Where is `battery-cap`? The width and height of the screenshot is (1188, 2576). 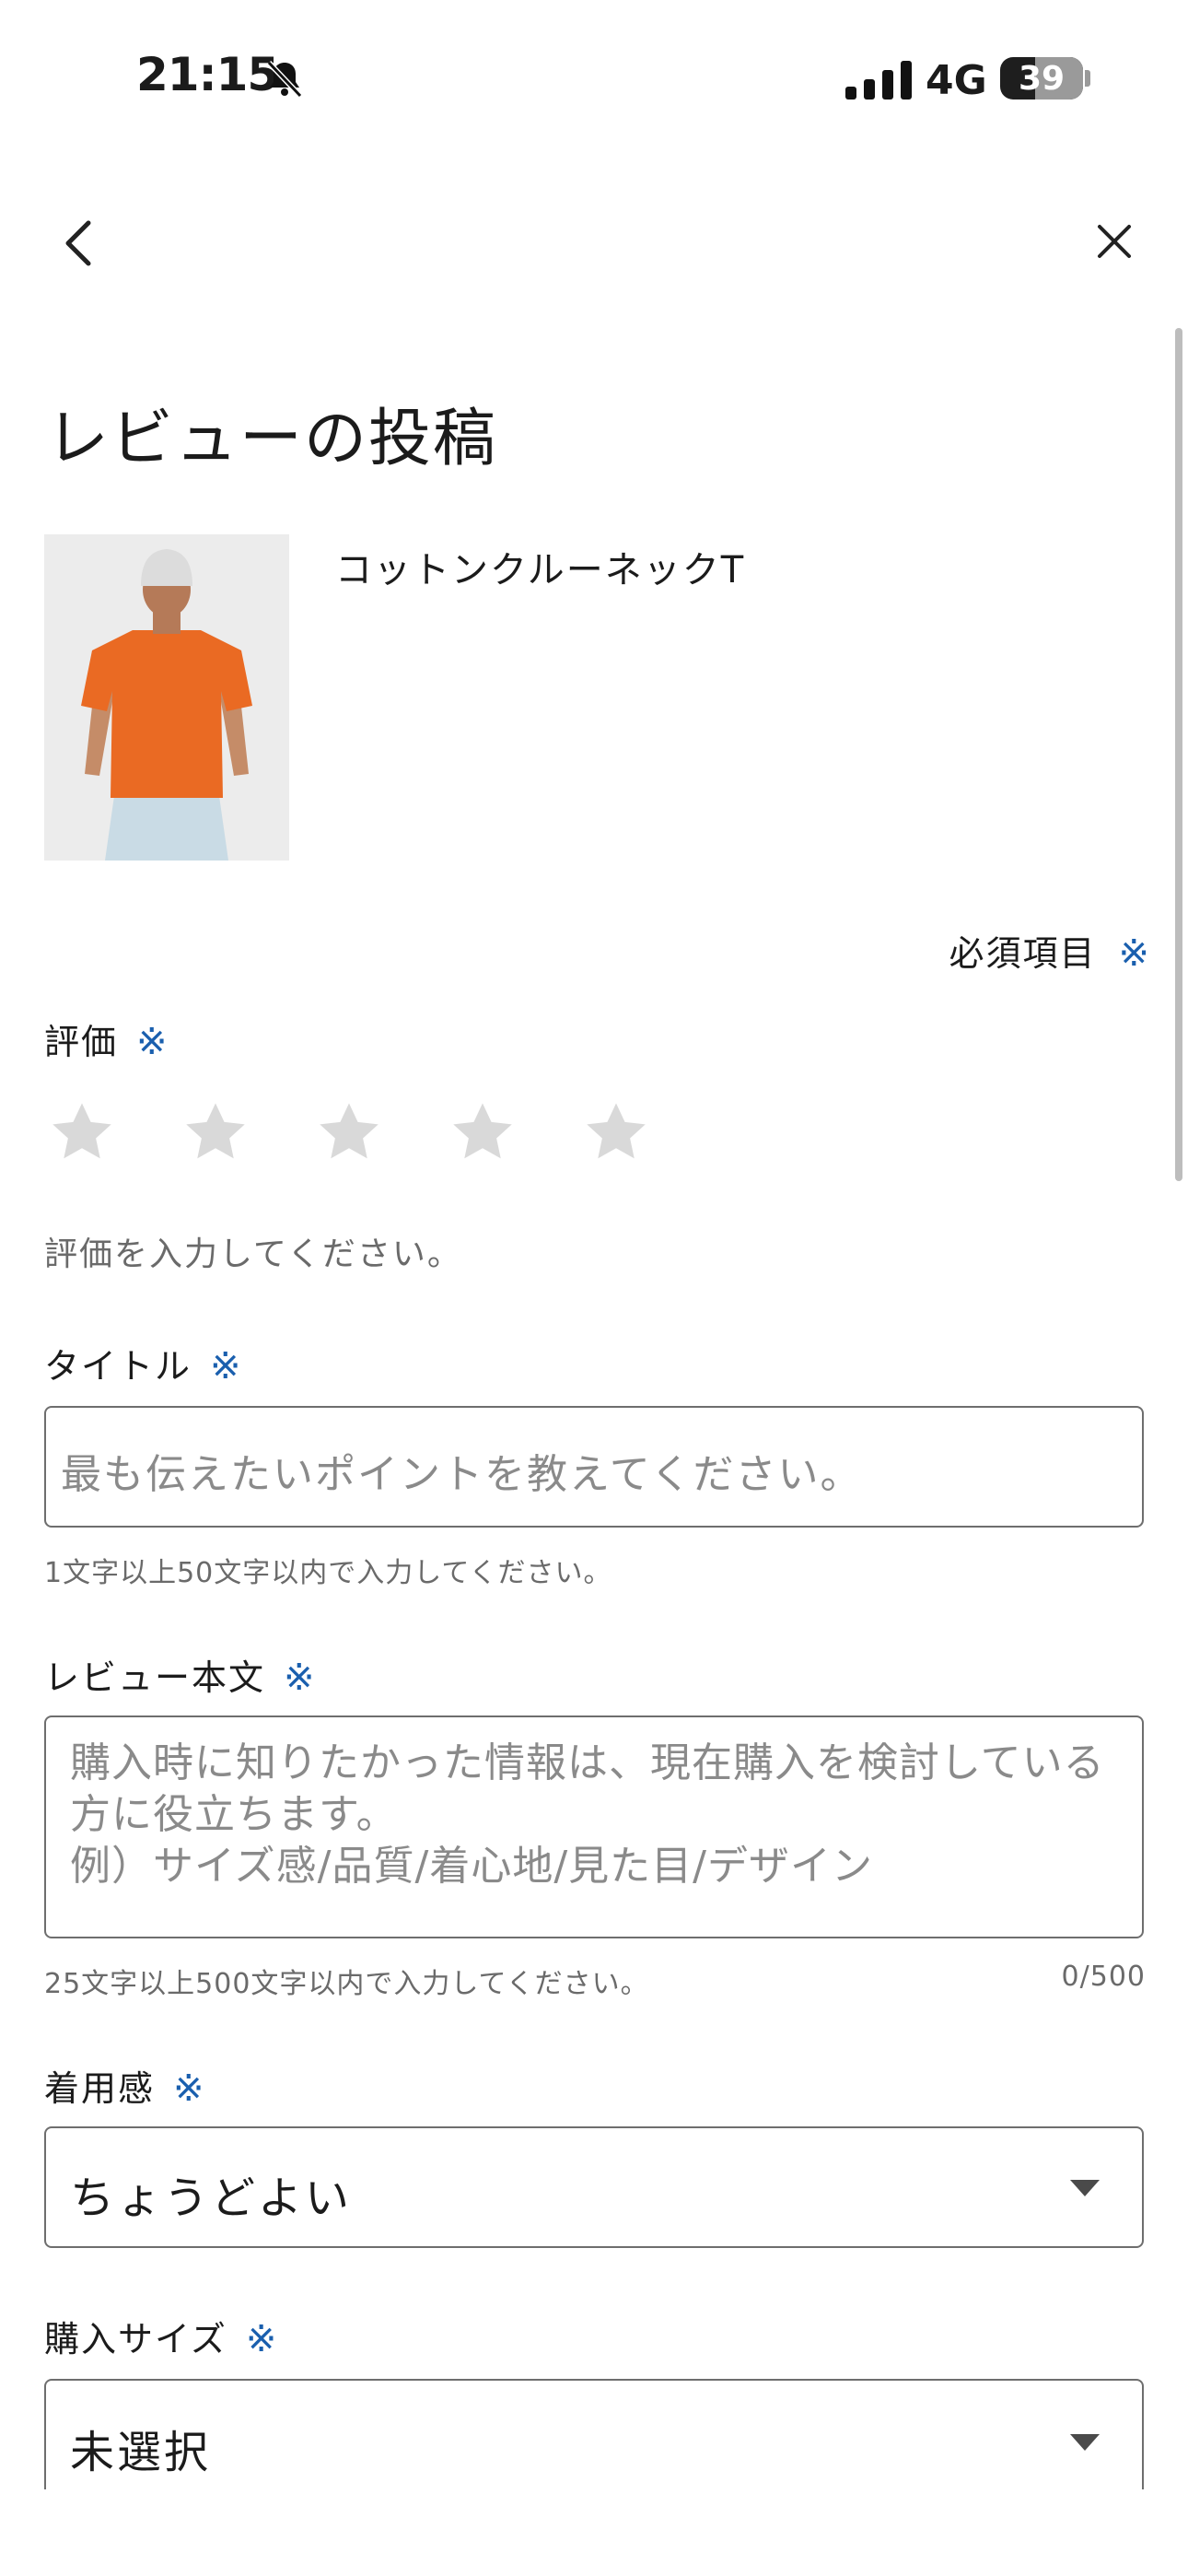
battery-cap is located at coordinates (1087, 78).